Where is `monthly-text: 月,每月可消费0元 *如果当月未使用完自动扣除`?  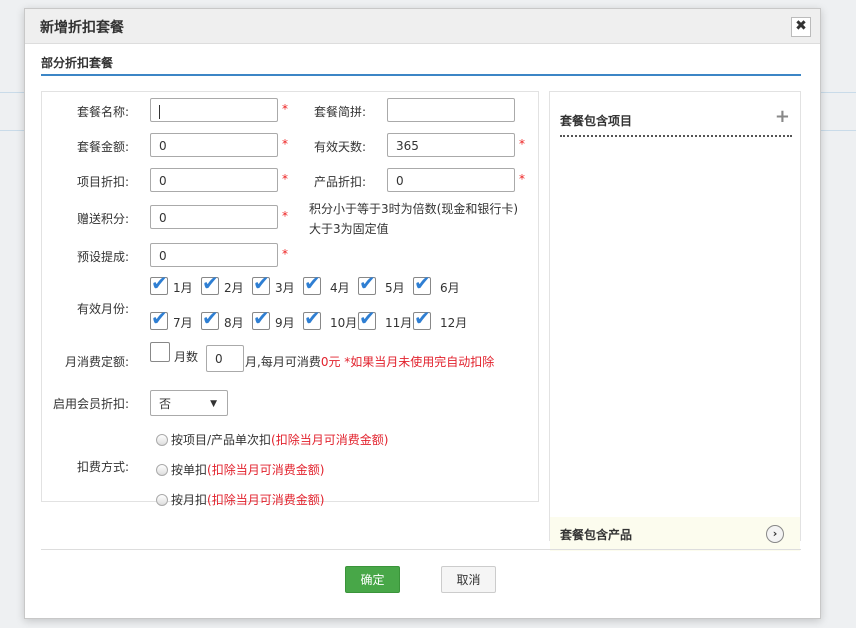
monthly-text: 月,每月可消费0元 *如果当月未使用完自动扣除 is located at coordinates (370, 362).